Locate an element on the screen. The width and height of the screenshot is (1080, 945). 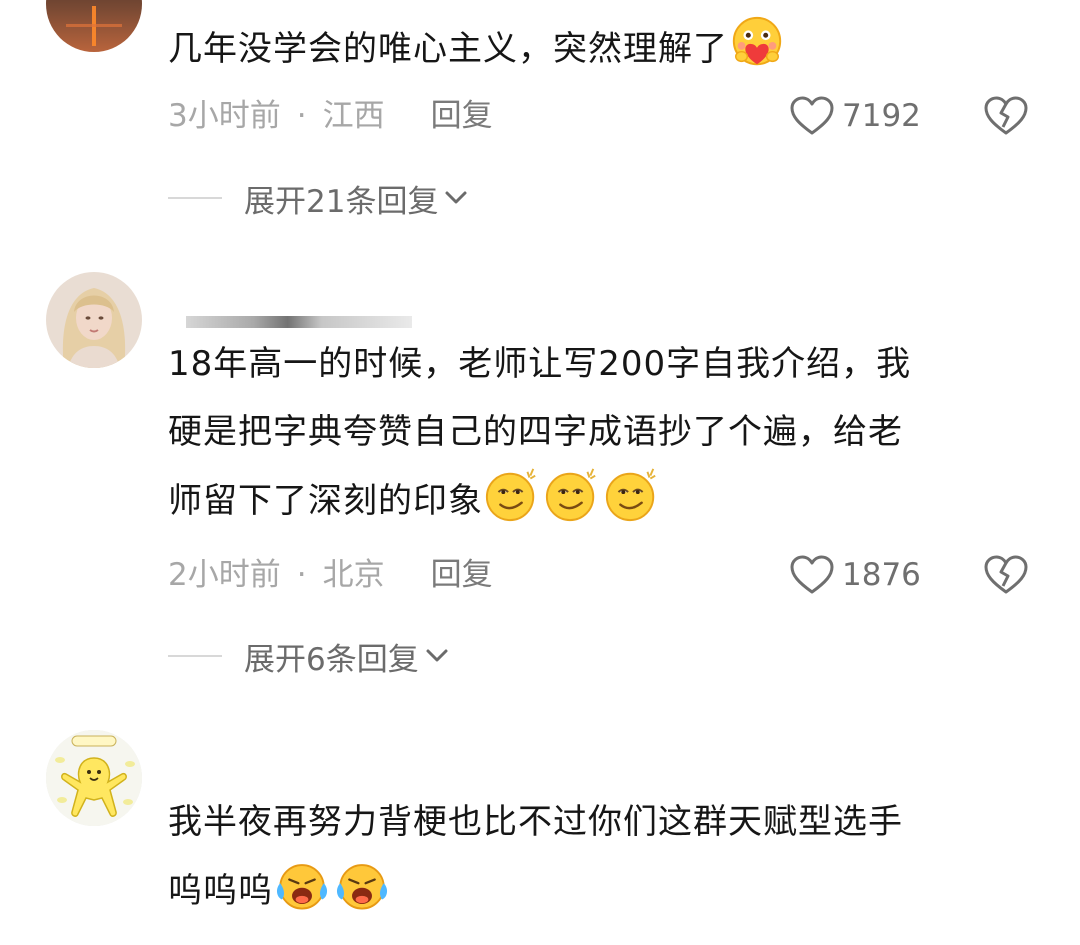
comment-meta: 3小时前 · 江西 回复 is located at coordinates (330, 116).